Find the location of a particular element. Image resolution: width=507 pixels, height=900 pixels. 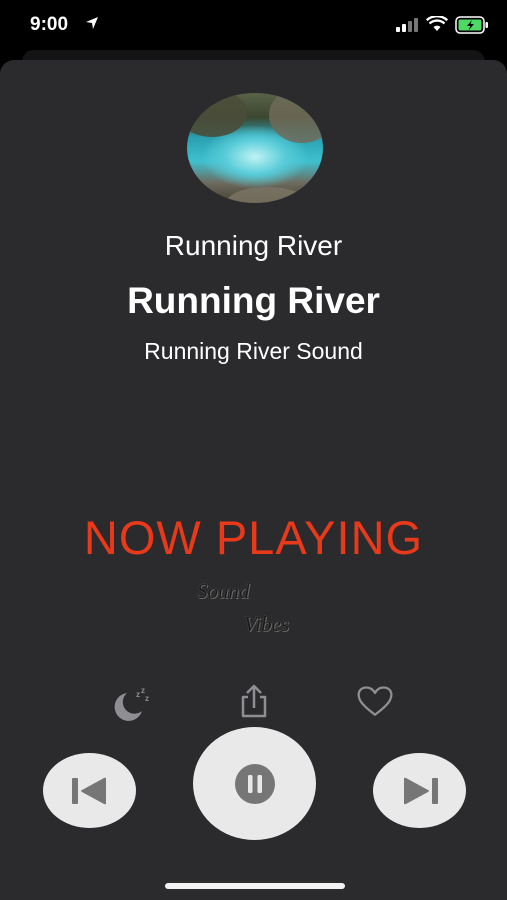

moon-zzz-icon: z z z is located at coordinates (131, 703).